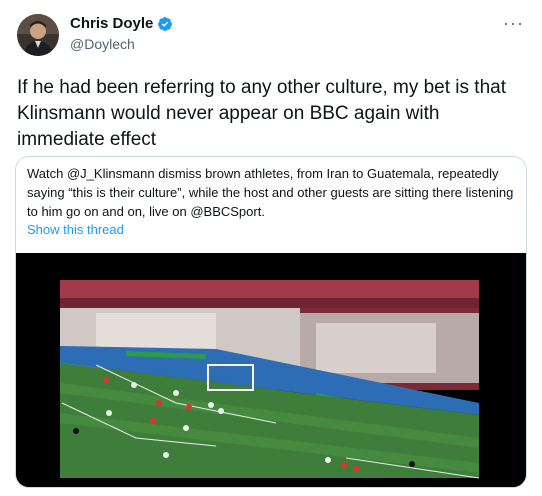 The width and height of the screenshot is (542, 496). What do you see at coordinates (111, 24) in the screenshot?
I see `author-name: Chris Doyle` at bounding box center [111, 24].